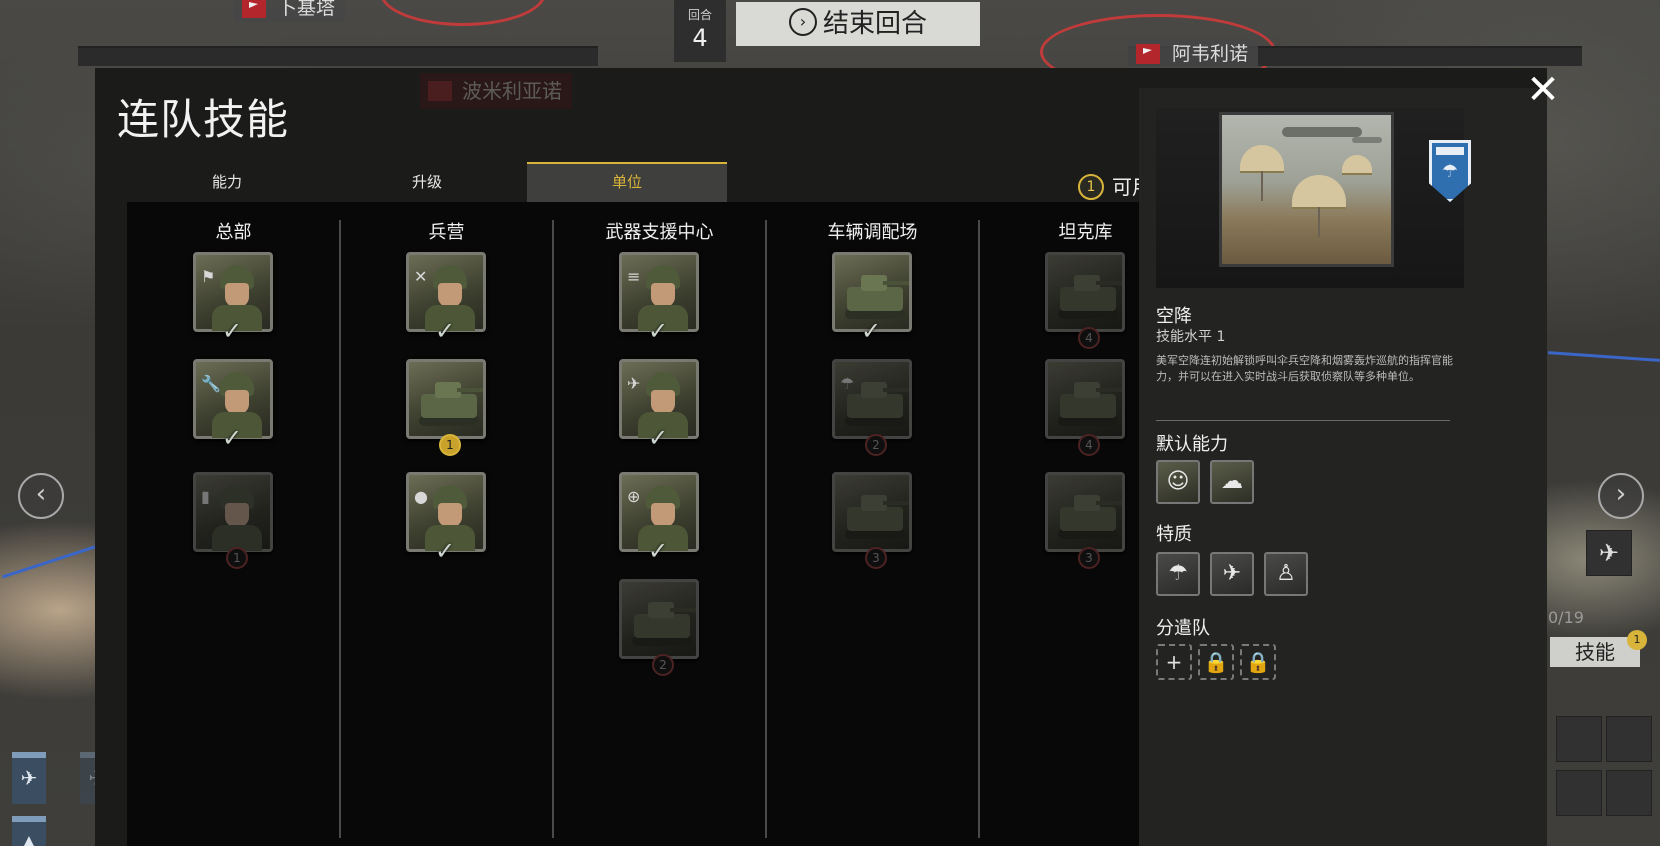 The image size is (1660, 846). Describe the element at coordinates (446, 232) in the screenshot. I see `column-title: 兵营` at that location.